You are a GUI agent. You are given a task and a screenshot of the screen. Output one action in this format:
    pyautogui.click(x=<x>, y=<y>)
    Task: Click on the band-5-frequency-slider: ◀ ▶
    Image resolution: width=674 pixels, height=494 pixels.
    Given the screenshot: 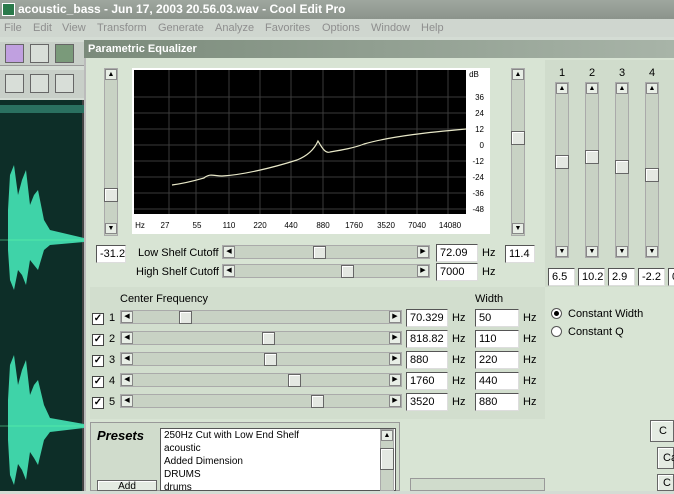 What is the action you would take?
    pyautogui.click(x=261, y=401)
    